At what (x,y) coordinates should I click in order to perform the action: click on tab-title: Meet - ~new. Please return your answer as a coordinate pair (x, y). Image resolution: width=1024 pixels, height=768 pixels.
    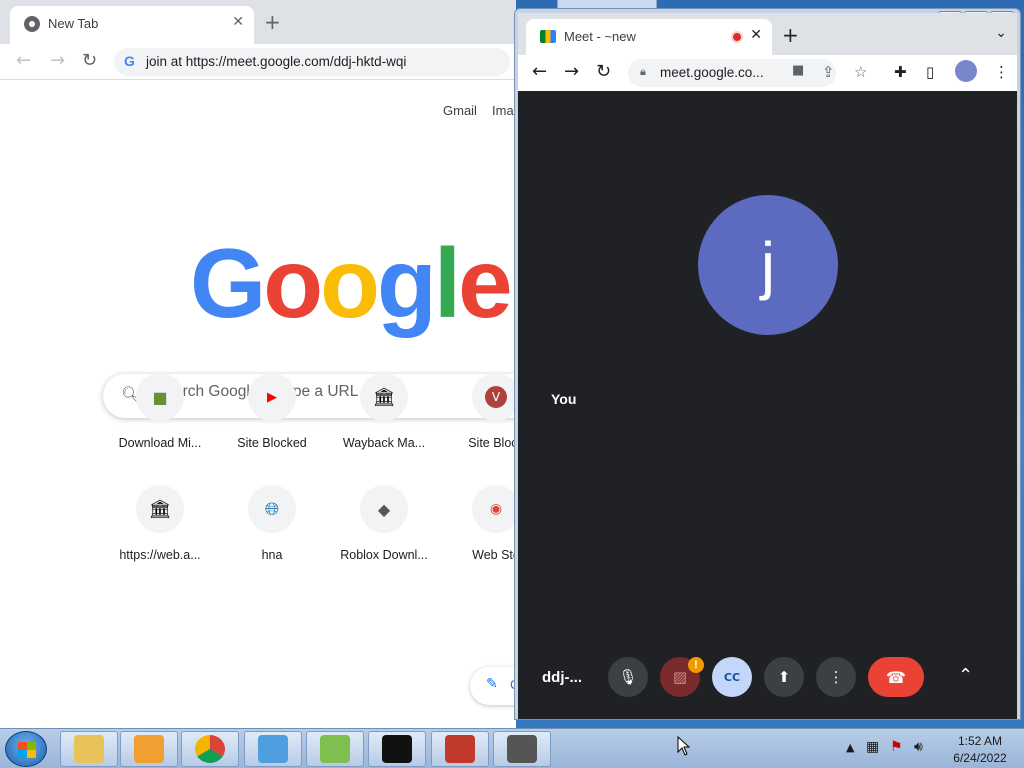
    Looking at the image, I should click on (600, 36).